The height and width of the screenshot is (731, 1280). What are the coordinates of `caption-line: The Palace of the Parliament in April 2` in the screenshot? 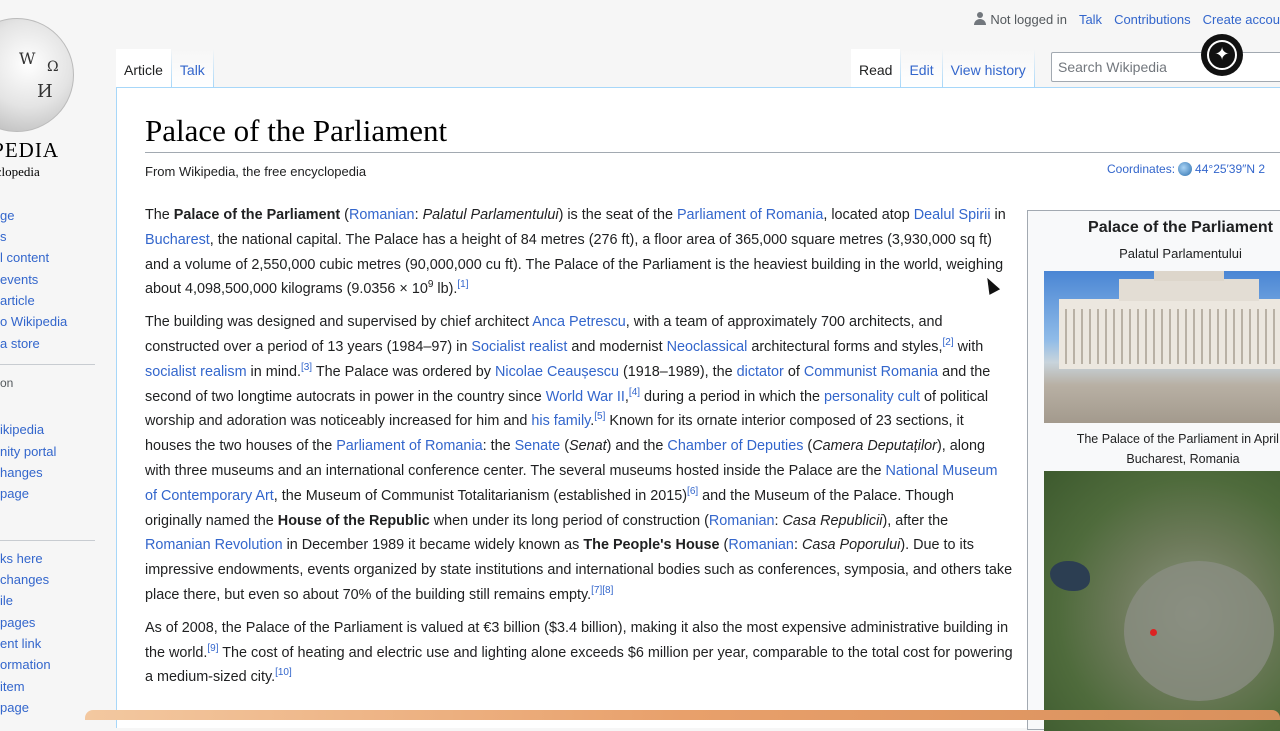 It's located at (1178, 439).